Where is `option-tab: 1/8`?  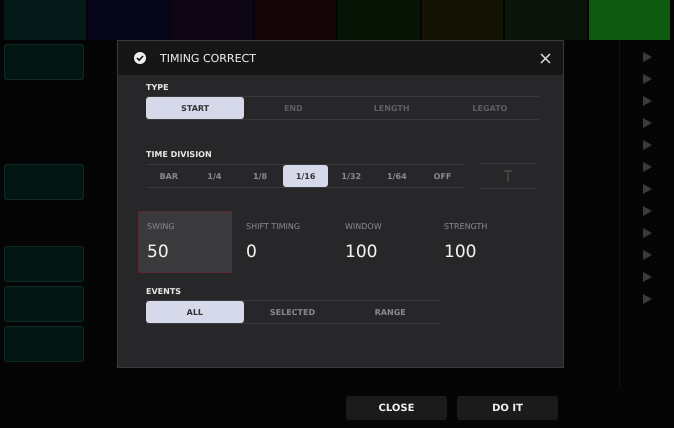
option-tab: 1/8 is located at coordinates (260, 176).